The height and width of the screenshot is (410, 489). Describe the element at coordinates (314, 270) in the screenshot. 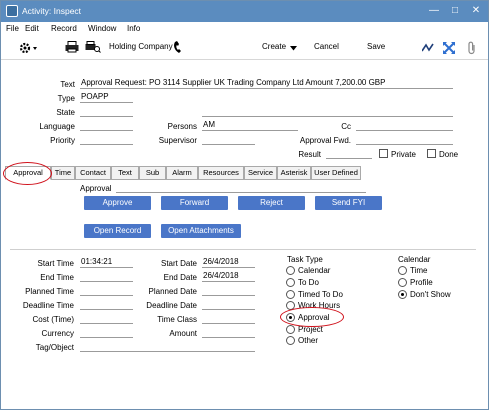

I see `task-type-calendar-label: Calendar` at that location.